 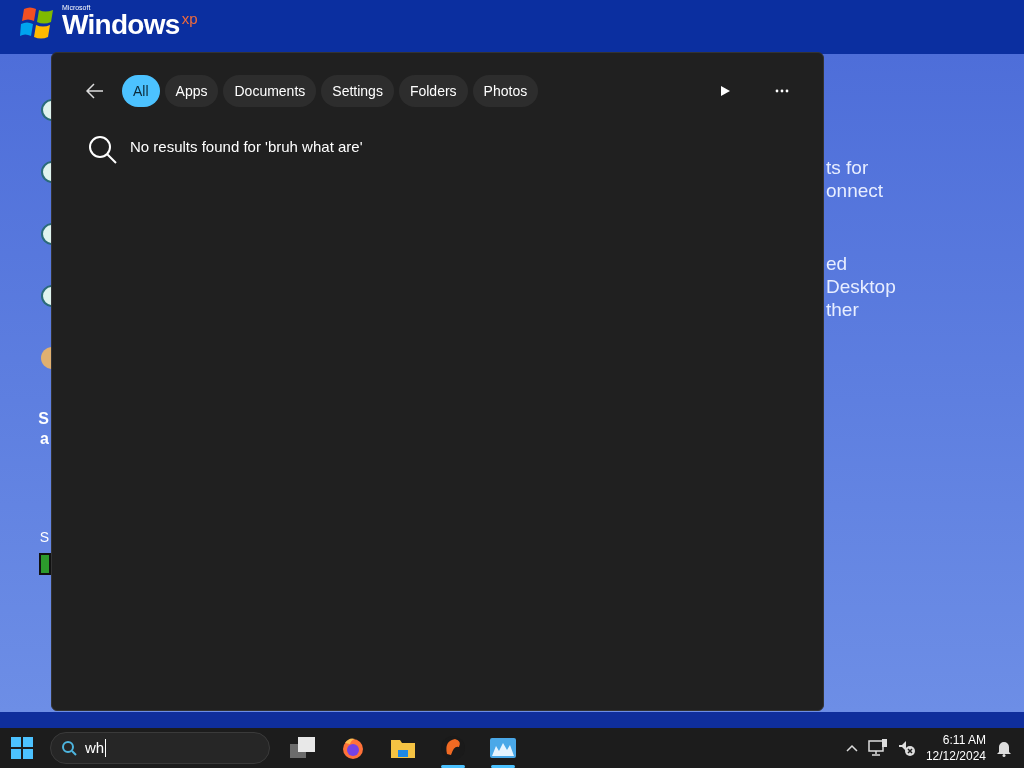 What do you see at coordinates (851, 748) in the screenshot?
I see `chevron-up-icon` at bounding box center [851, 748].